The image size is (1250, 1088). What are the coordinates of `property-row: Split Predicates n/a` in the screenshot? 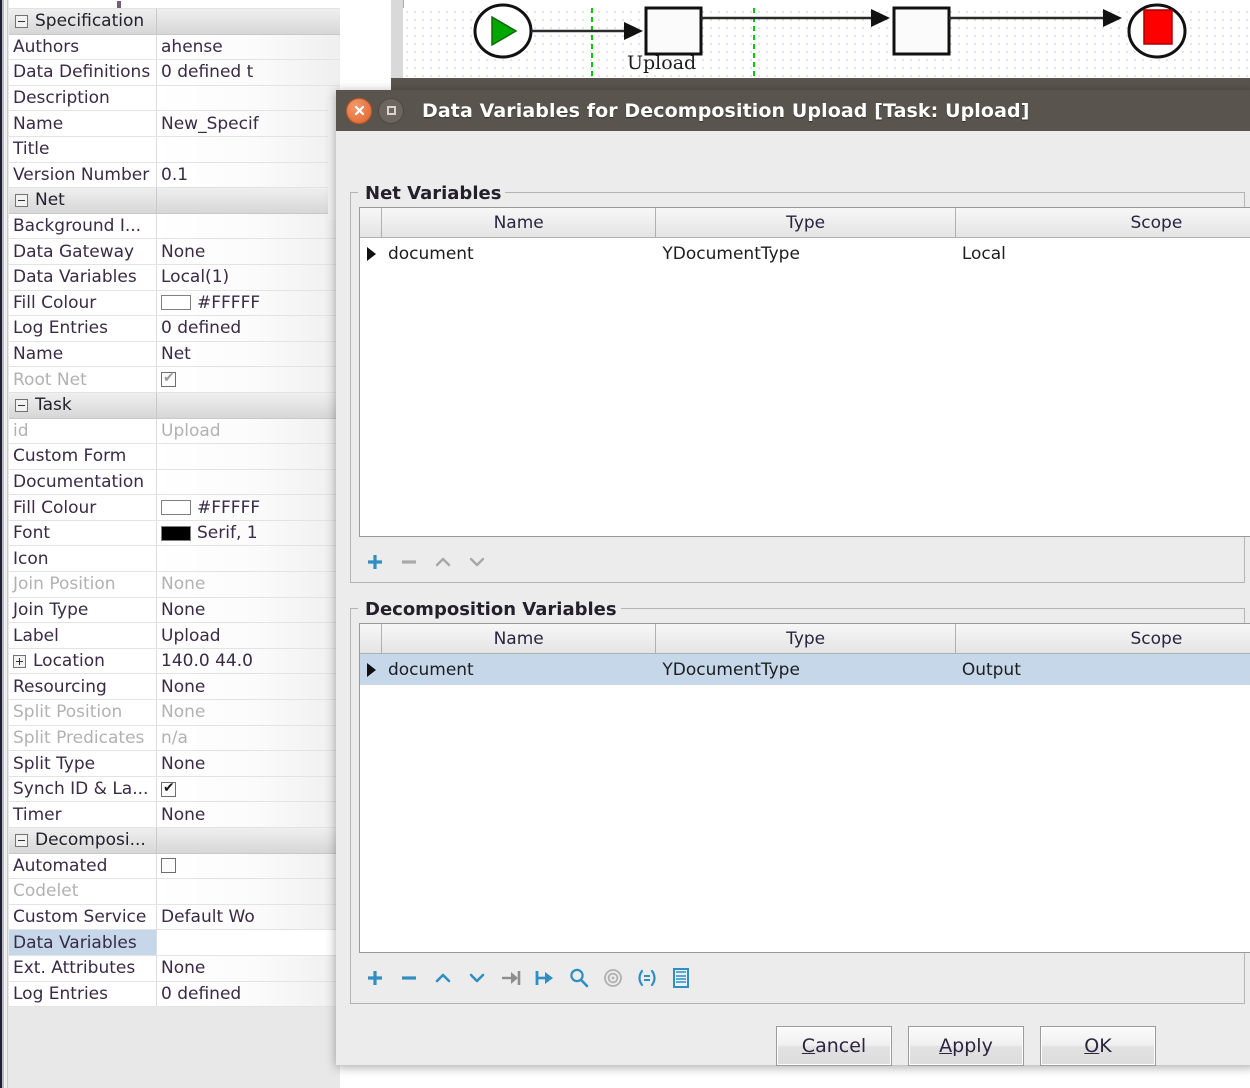 It's located at (174, 738).